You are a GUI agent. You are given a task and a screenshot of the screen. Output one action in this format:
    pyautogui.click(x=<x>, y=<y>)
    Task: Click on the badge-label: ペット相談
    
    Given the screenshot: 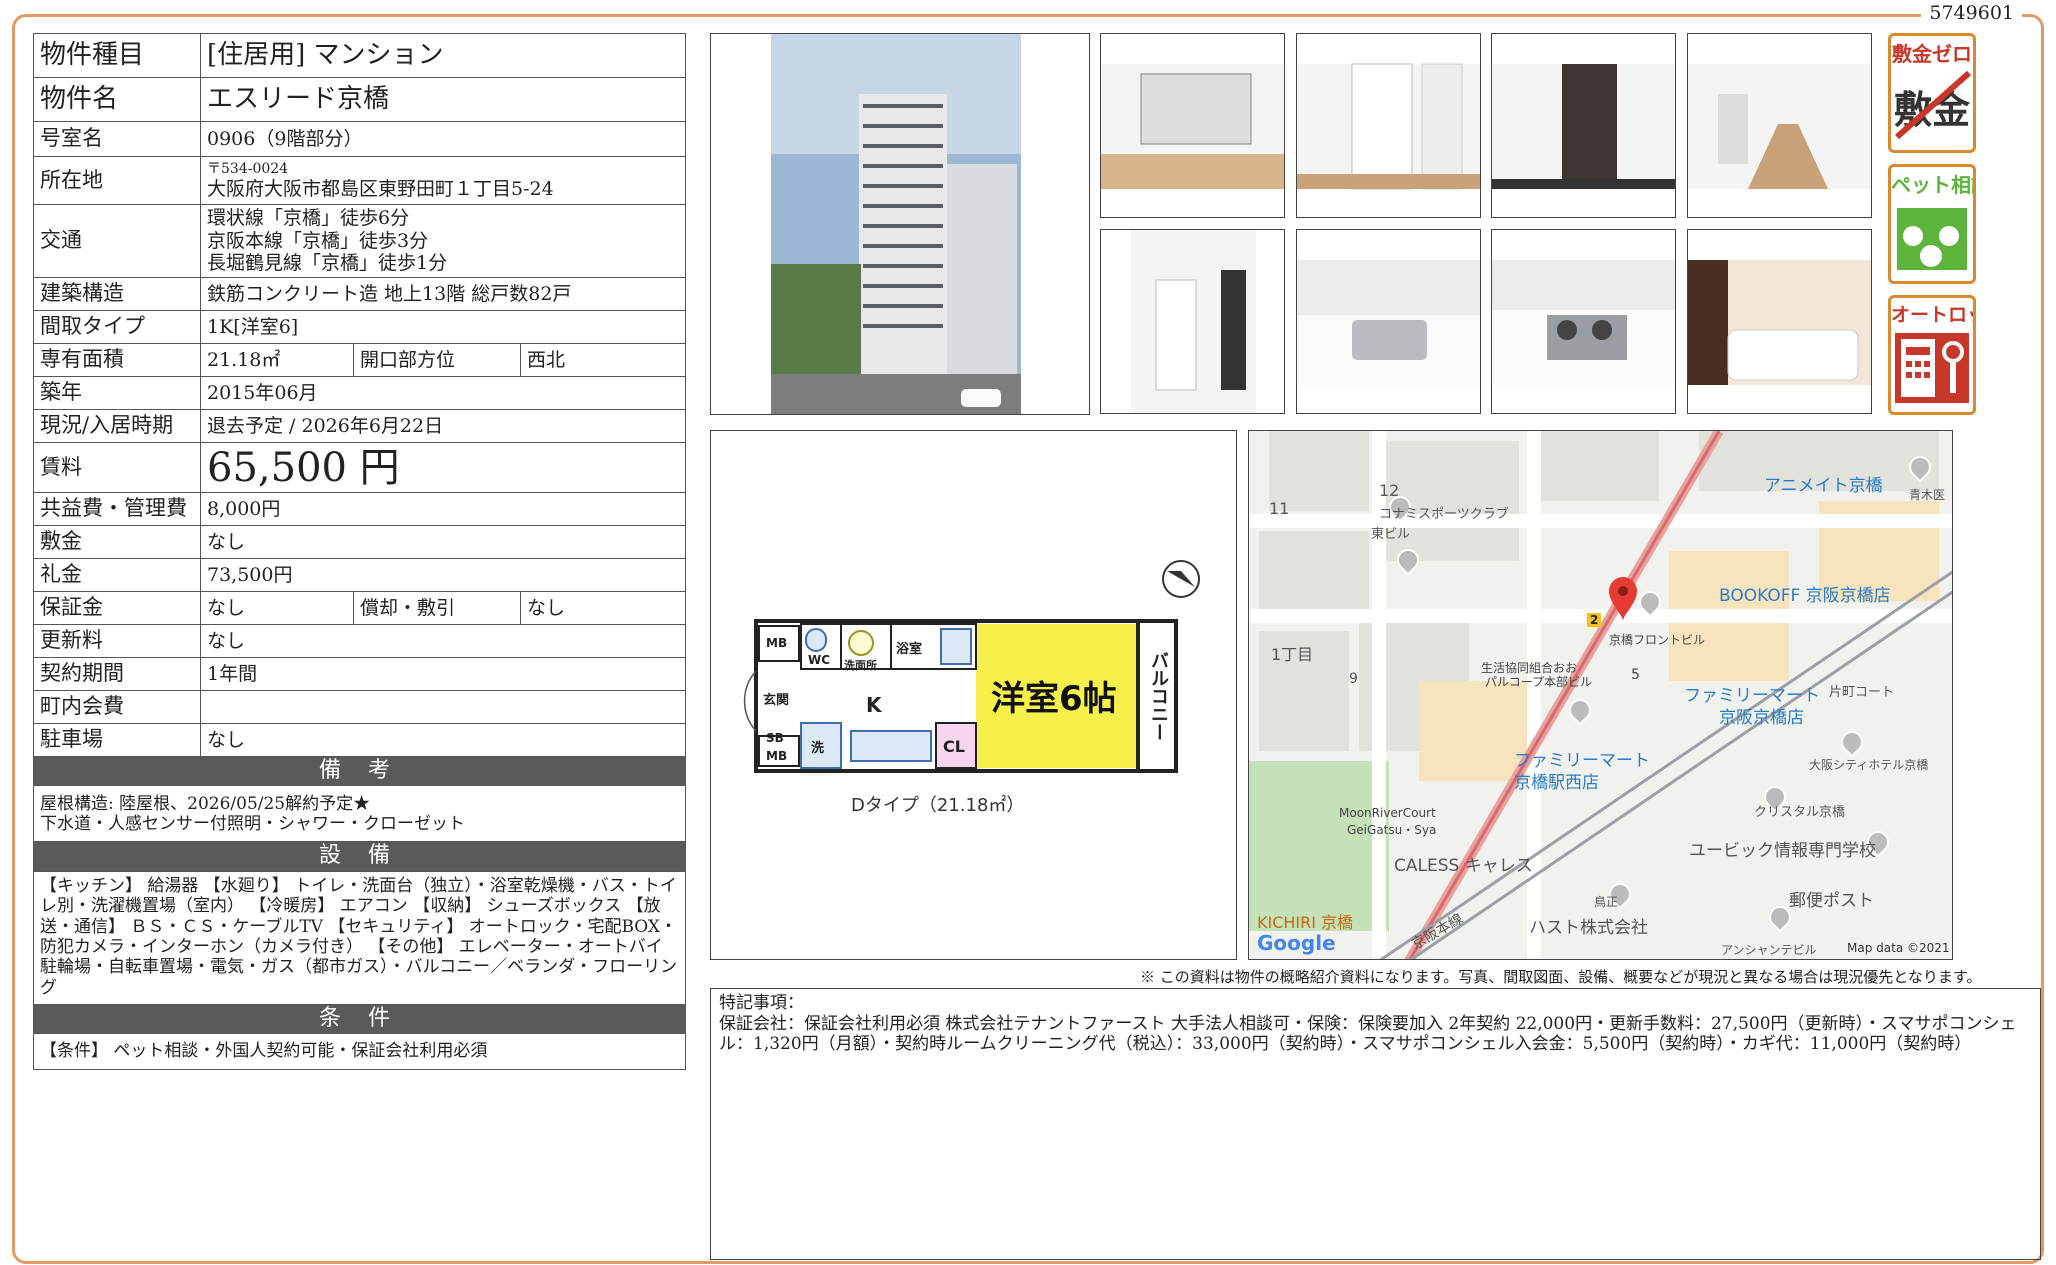 What is the action you would take?
    pyautogui.click(x=1932, y=185)
    